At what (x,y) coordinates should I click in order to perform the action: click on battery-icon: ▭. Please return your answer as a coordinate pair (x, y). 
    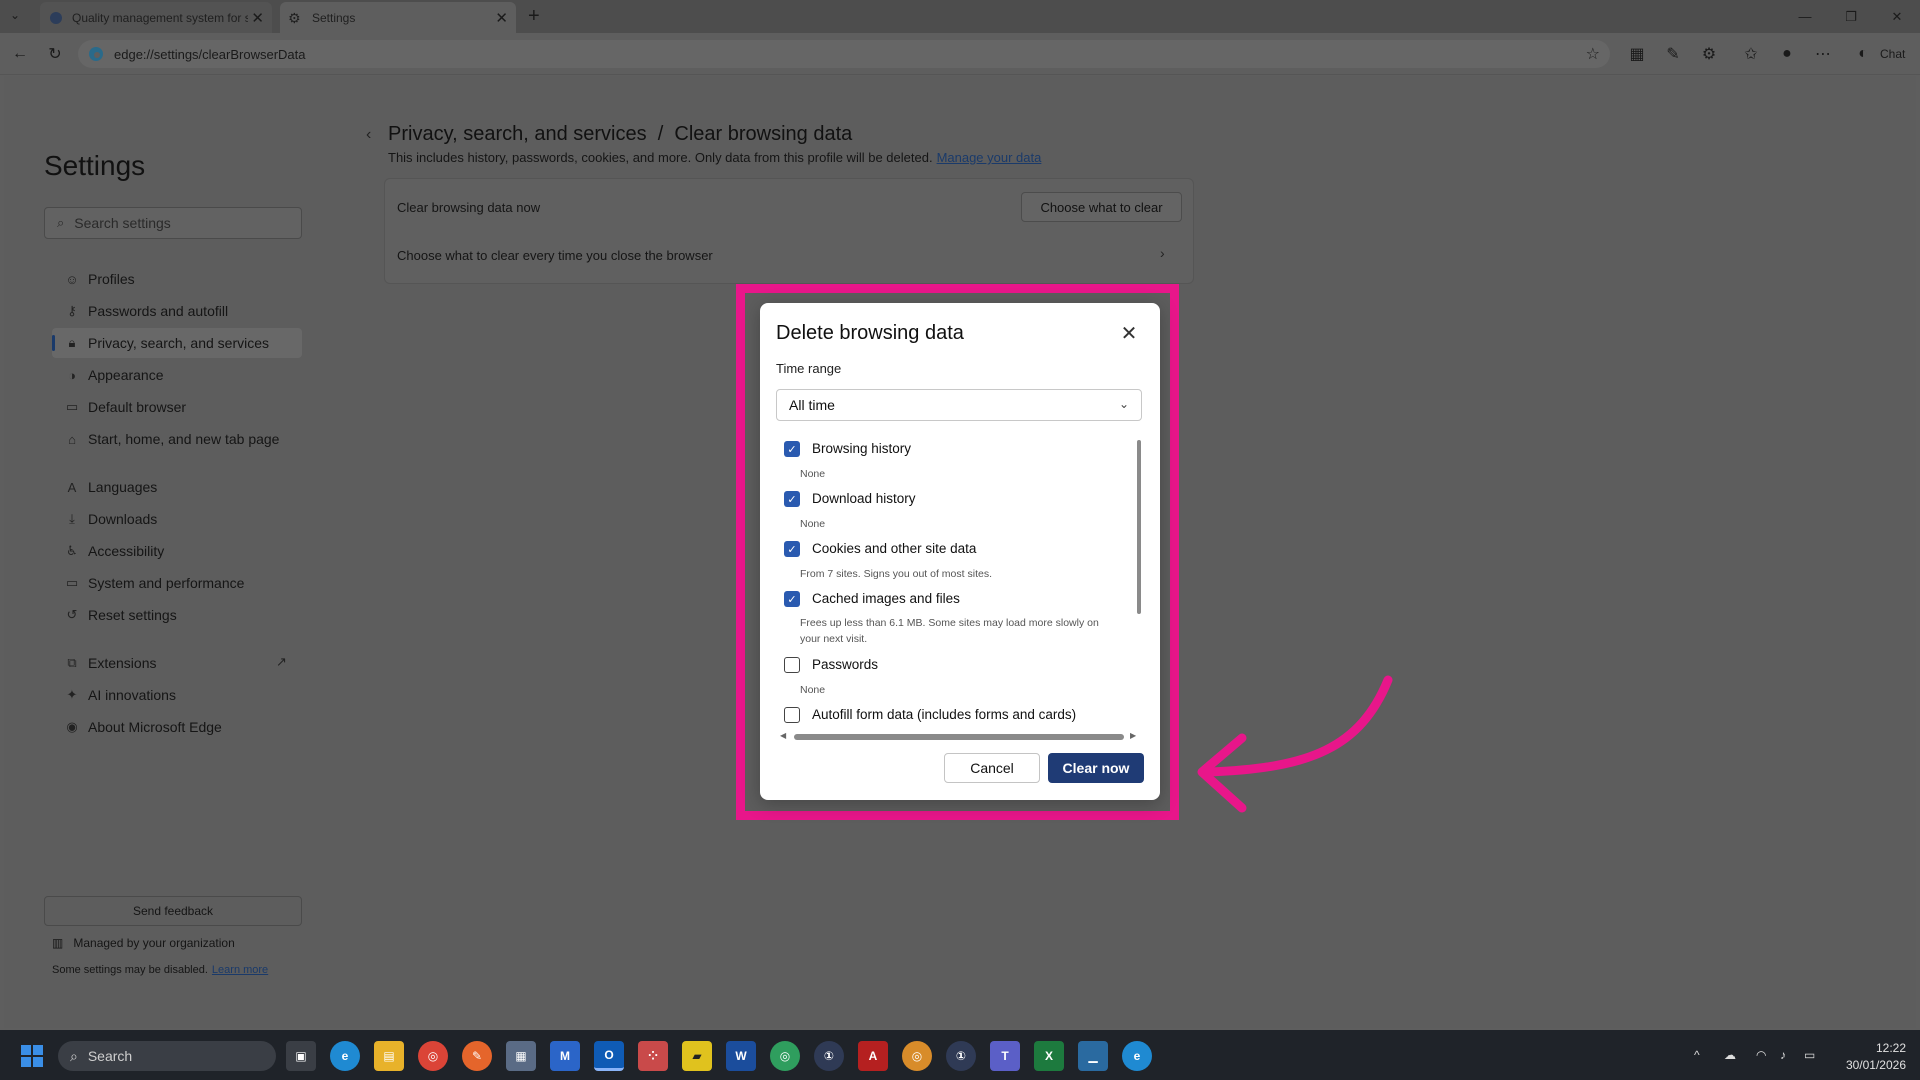
    Looking at the image, I should click on (1809, 1055).